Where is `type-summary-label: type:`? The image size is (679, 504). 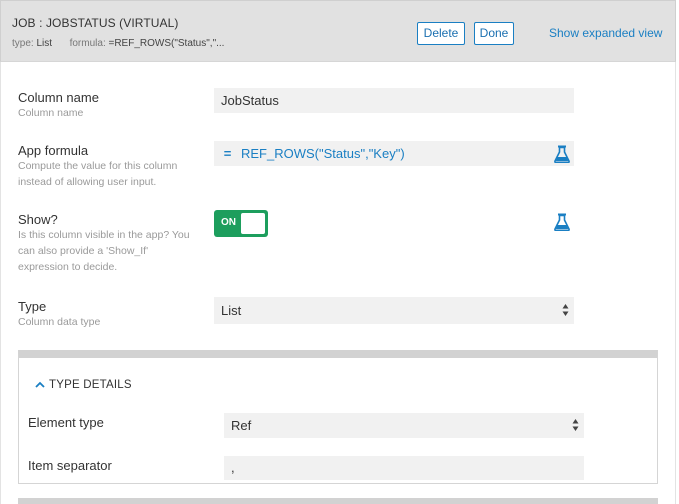
type-summary-label: type: is located at coordinates (23, 43).